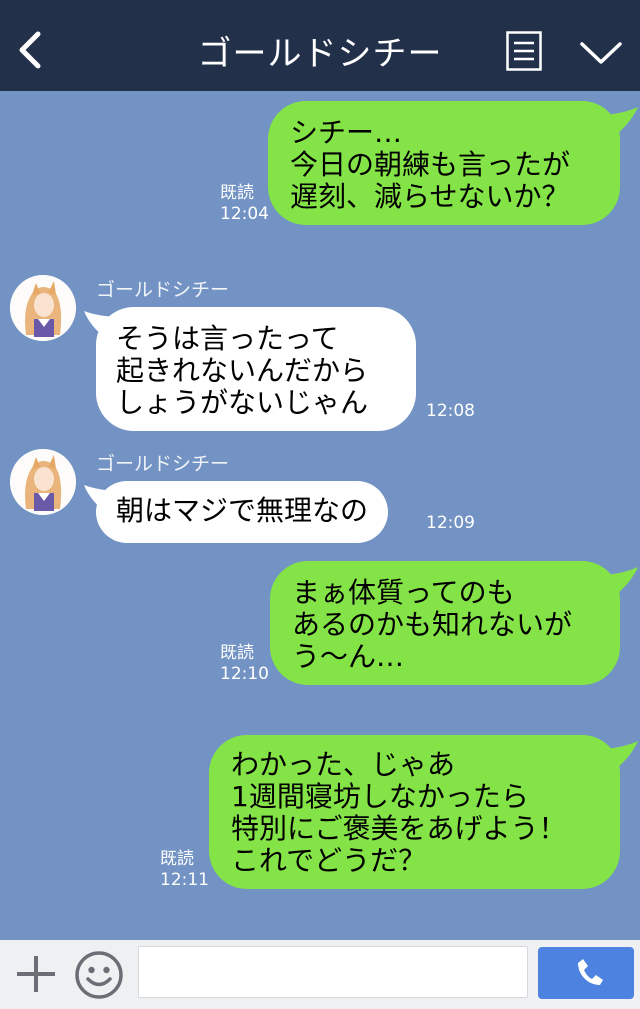  I want to click on back-button, so click(32, 50).